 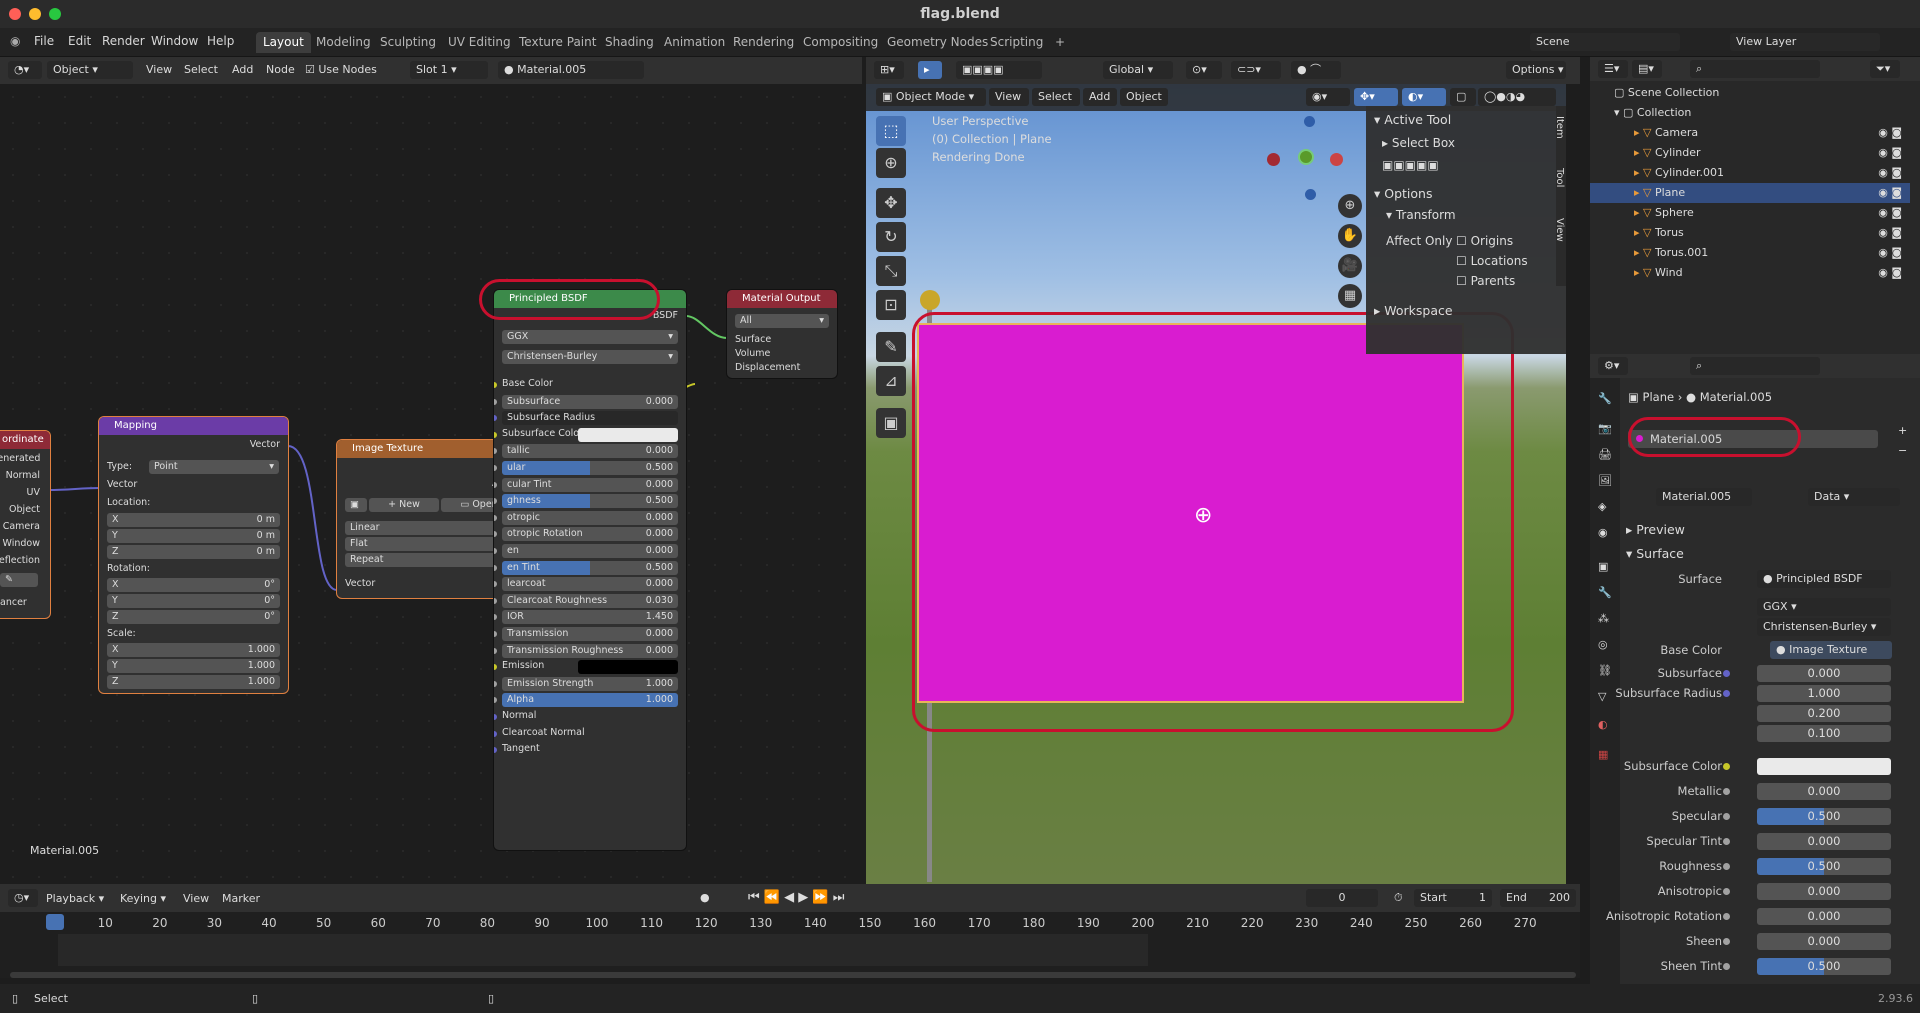 What do you see at coordinates (590, 451) in the screenshot?
I see `bsdf-value-field: tallic 0.000` at bounding box center [590, 451].